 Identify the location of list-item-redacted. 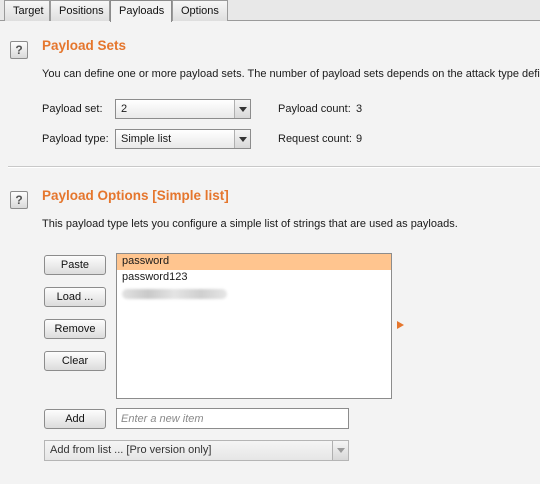
(254, 294).